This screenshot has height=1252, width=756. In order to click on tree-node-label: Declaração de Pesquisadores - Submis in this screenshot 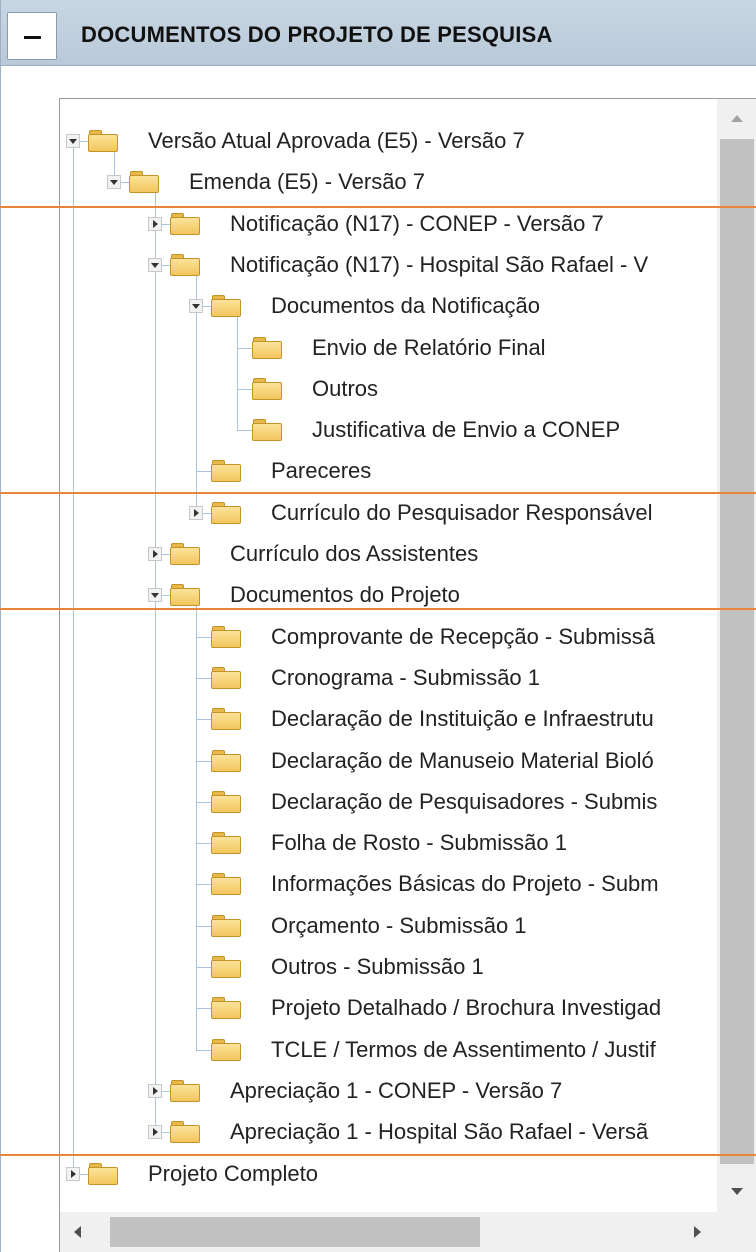, I will do `click(464, 802)`.